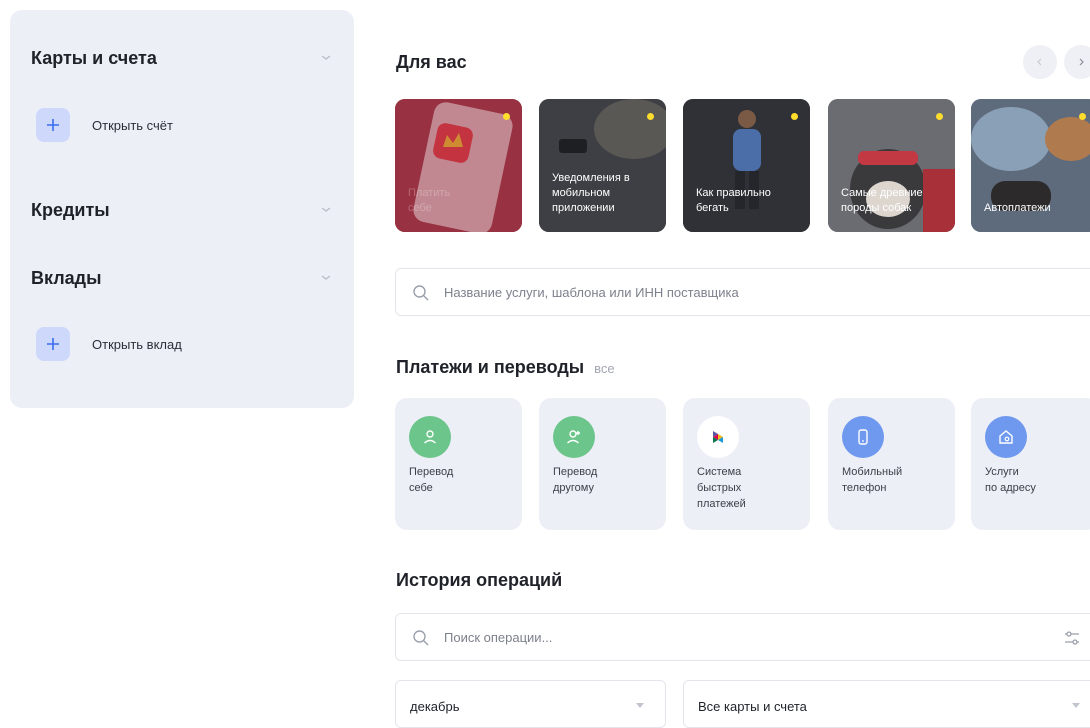 This screenshot has height=728, width=1090. Describe the element at coordinates (1006, 437) in the screenshot. I see `house-icon` at that location.